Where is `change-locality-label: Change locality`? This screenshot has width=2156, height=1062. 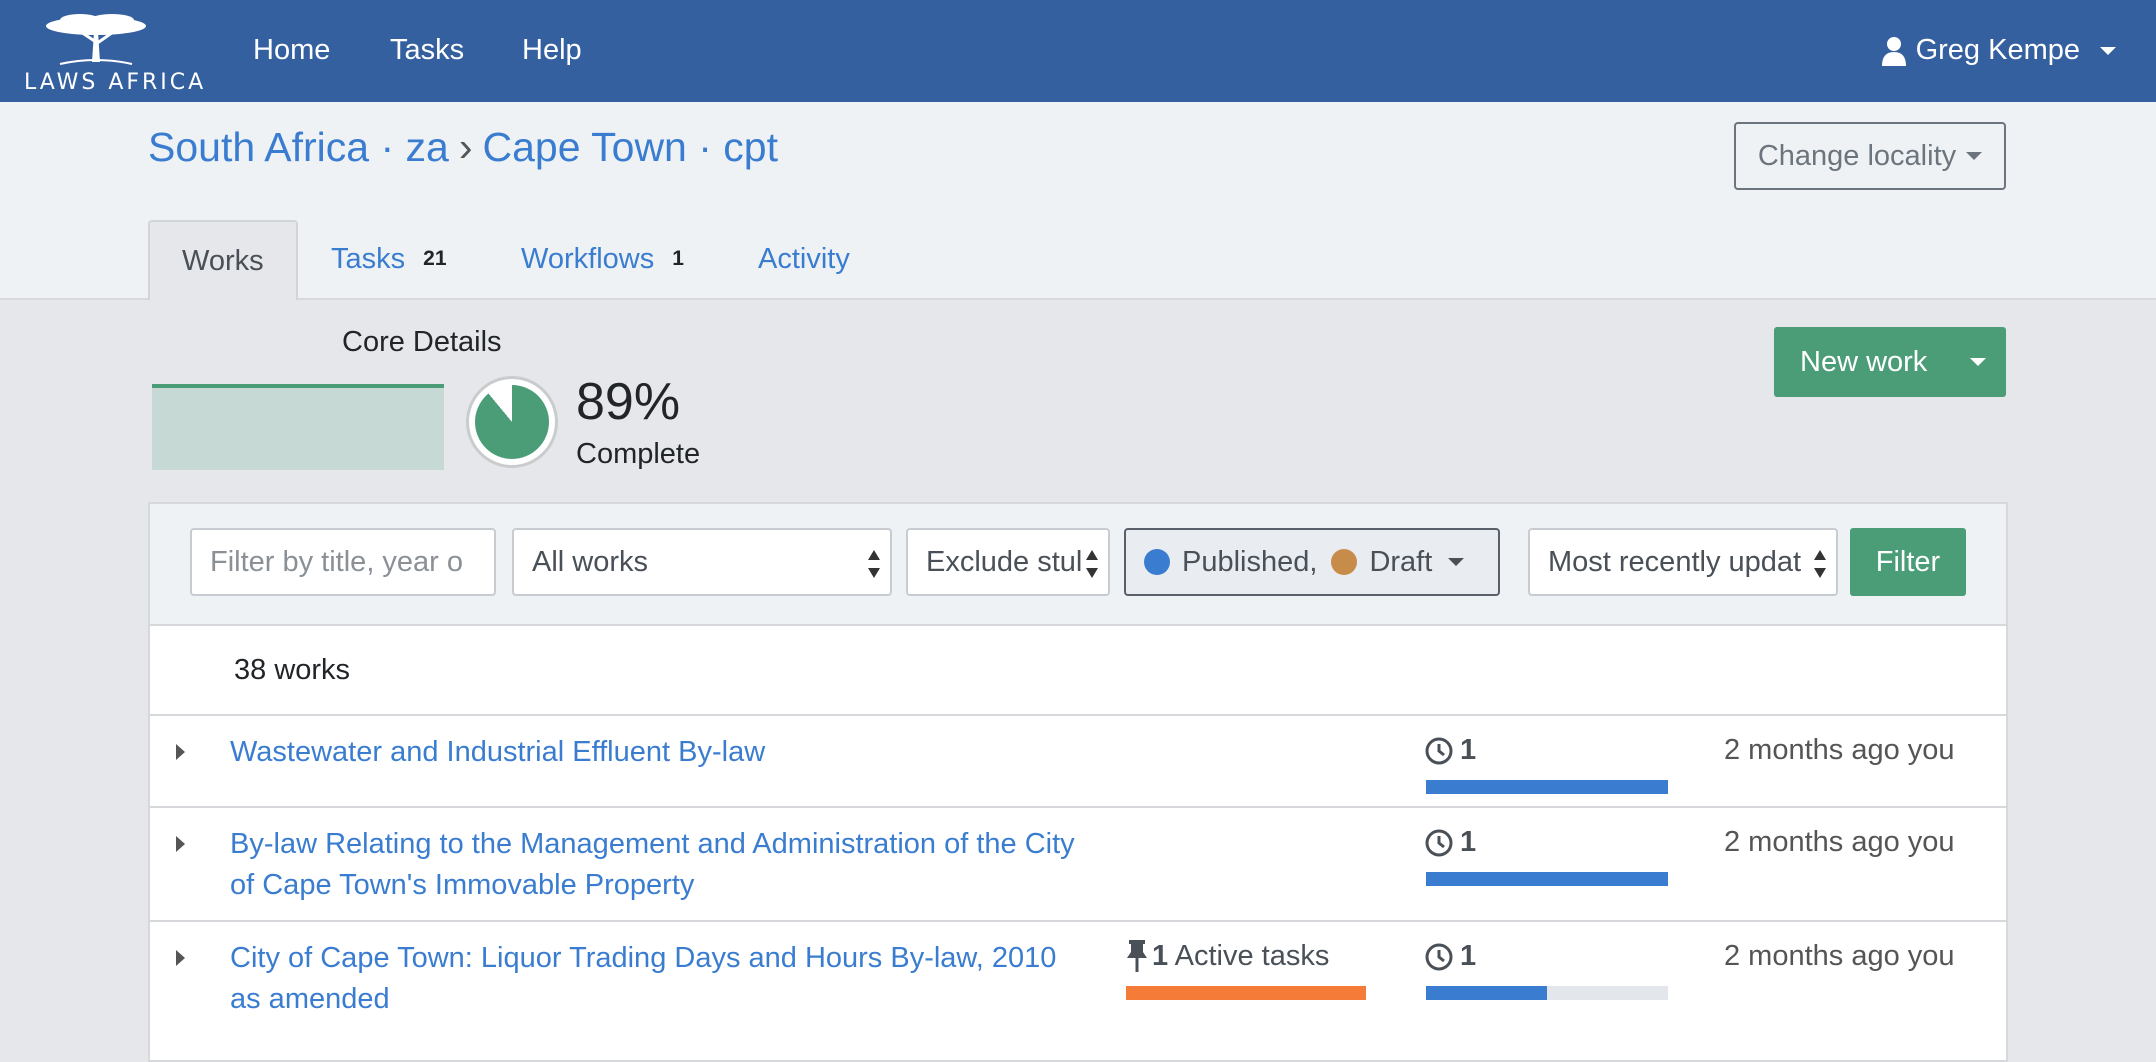 change-locality-label: Change locality is located at coordinates (1857, 155).